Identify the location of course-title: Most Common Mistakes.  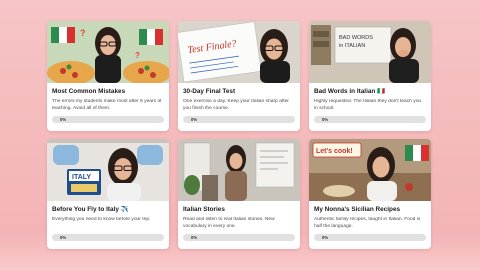
(108, 92).